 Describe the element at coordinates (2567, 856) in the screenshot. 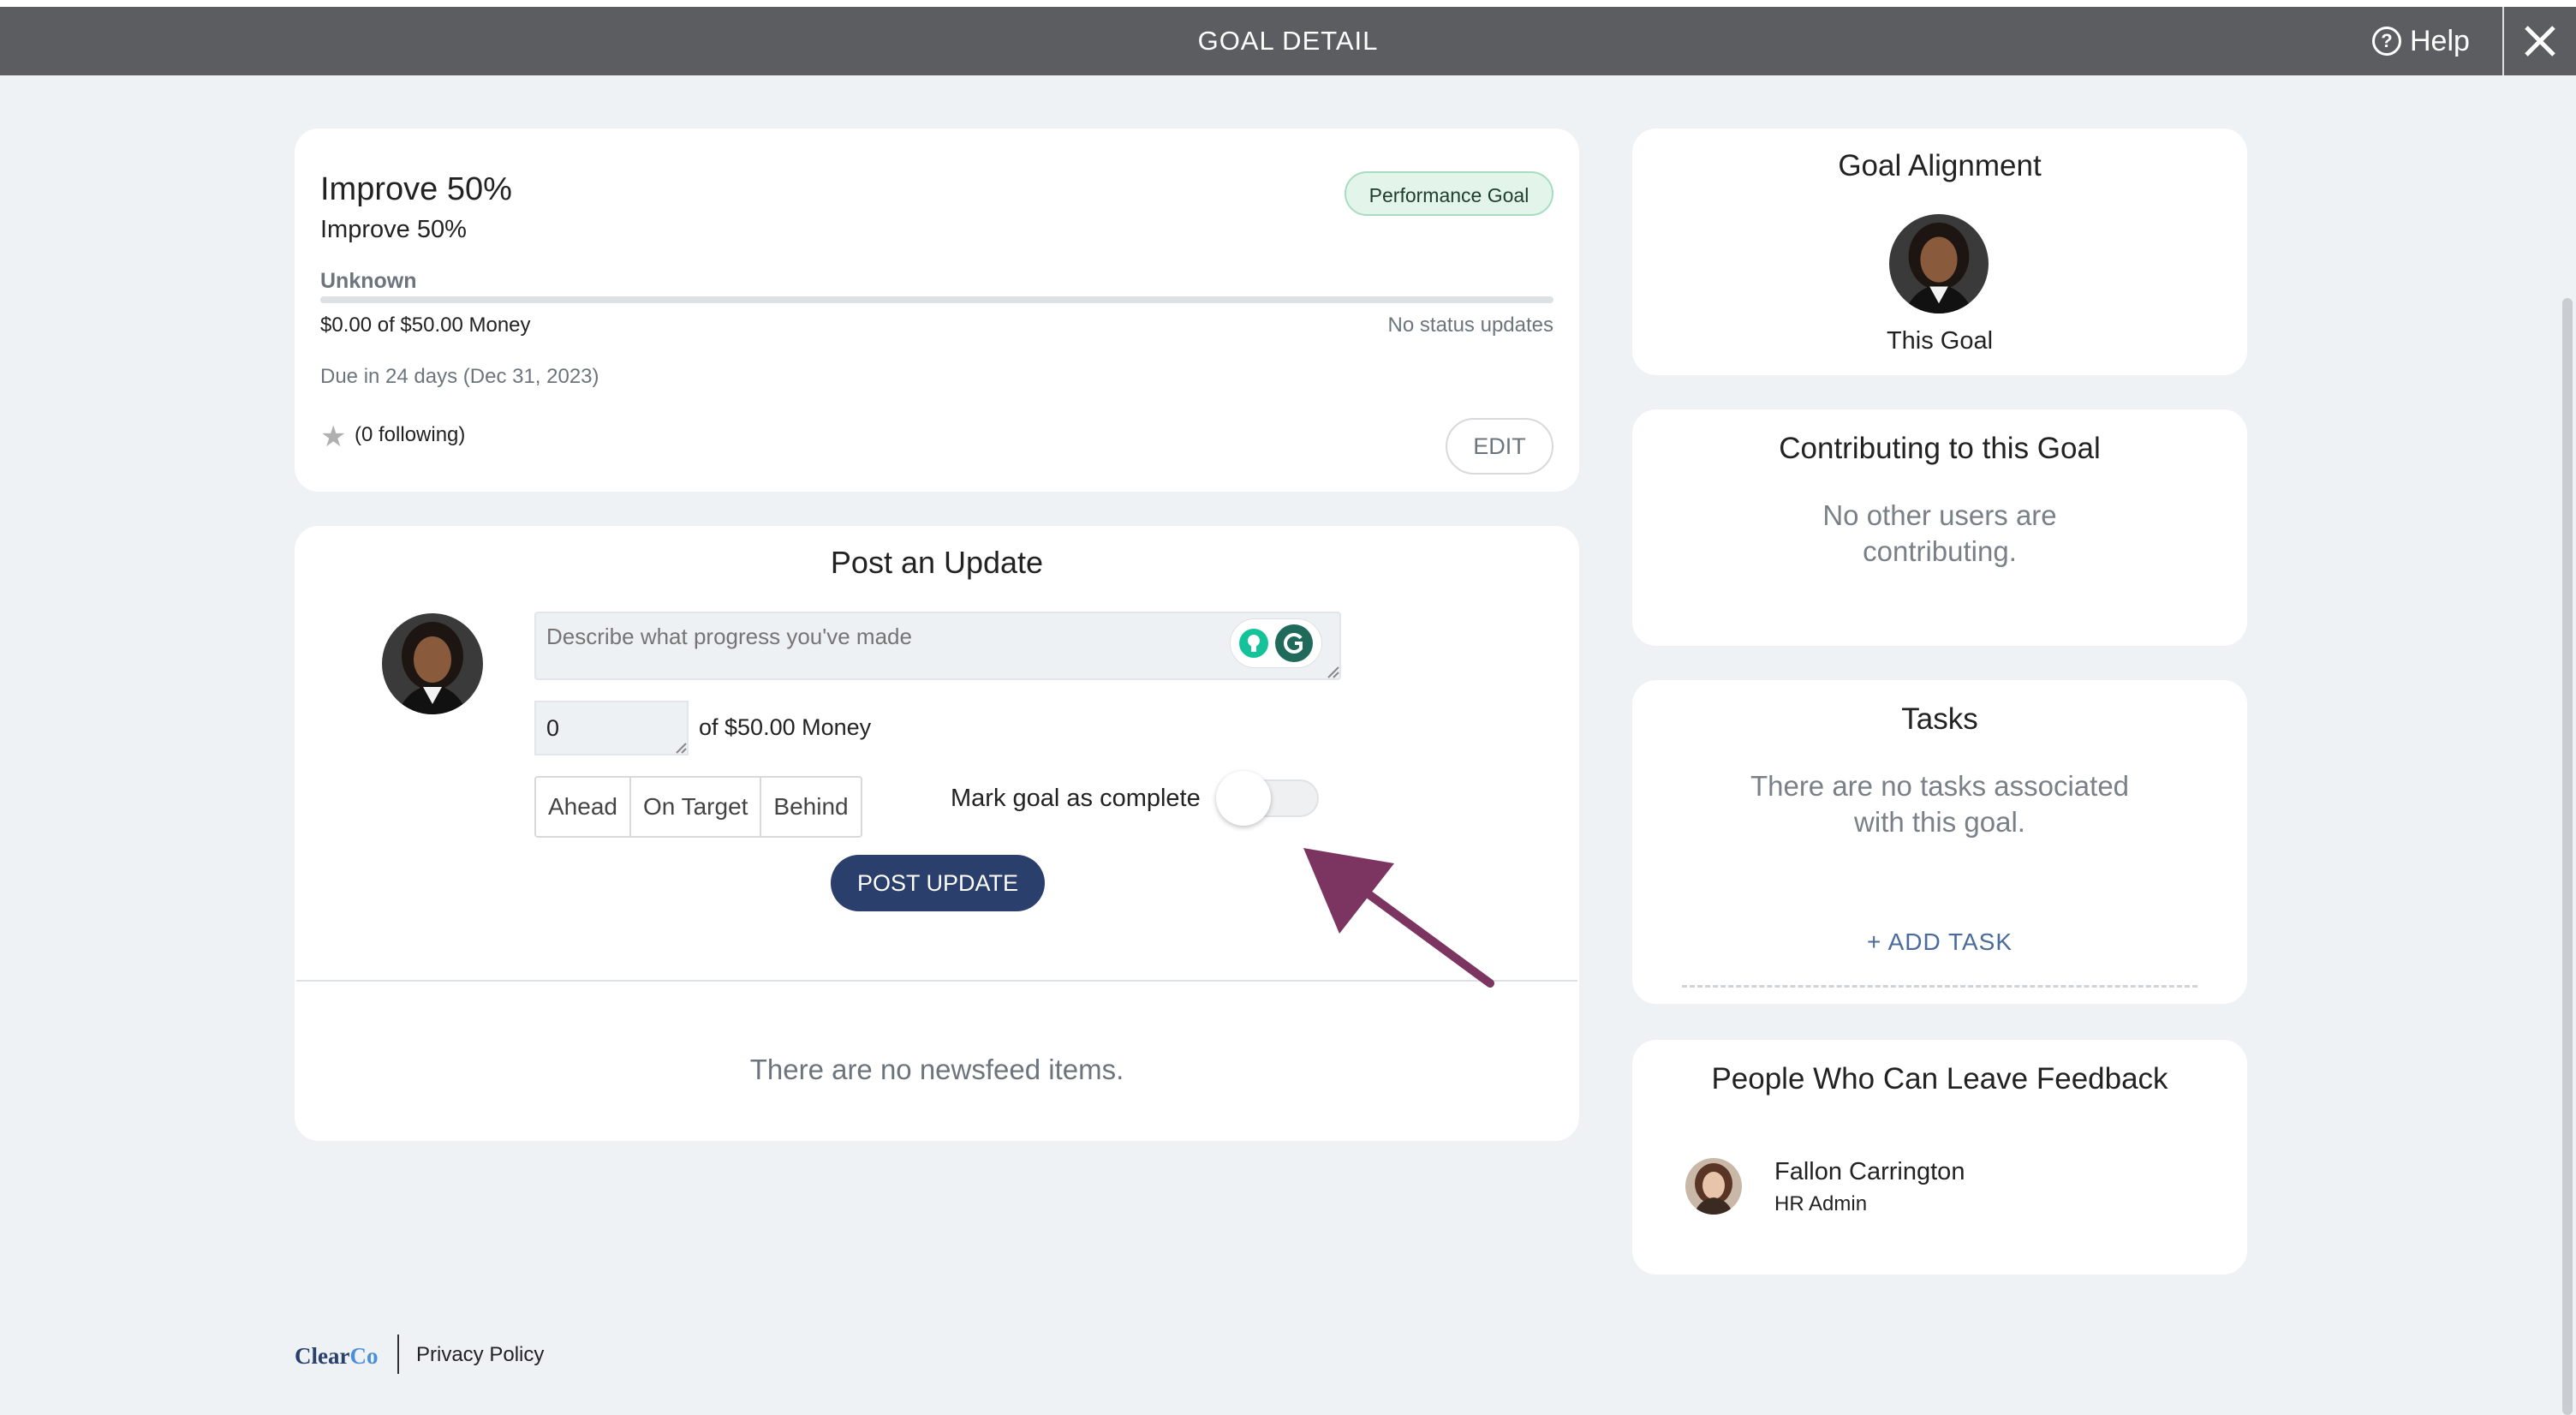

I see `scrollbar-thumb` at that location.